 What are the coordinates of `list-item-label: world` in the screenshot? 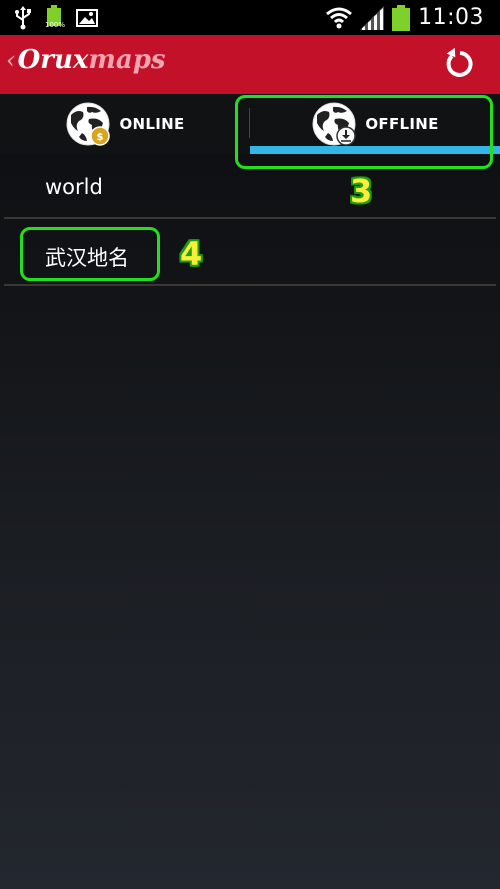 It's located at (74, 187).